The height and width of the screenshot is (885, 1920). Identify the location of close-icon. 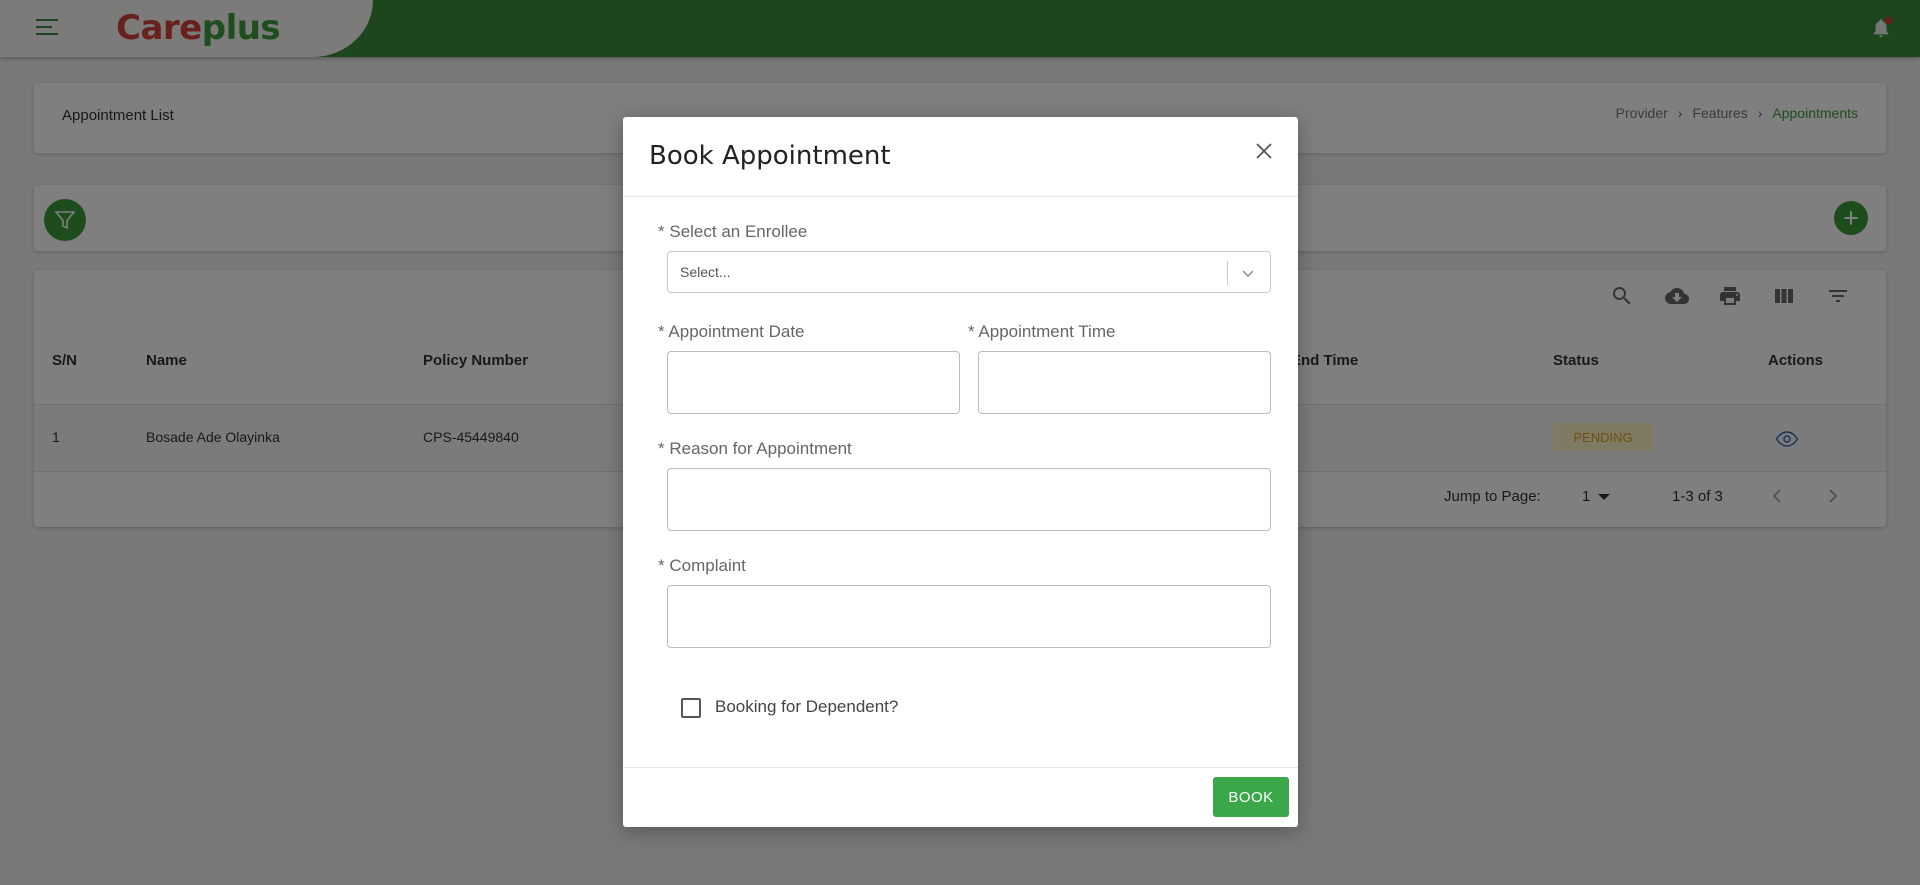
(1264, 151).